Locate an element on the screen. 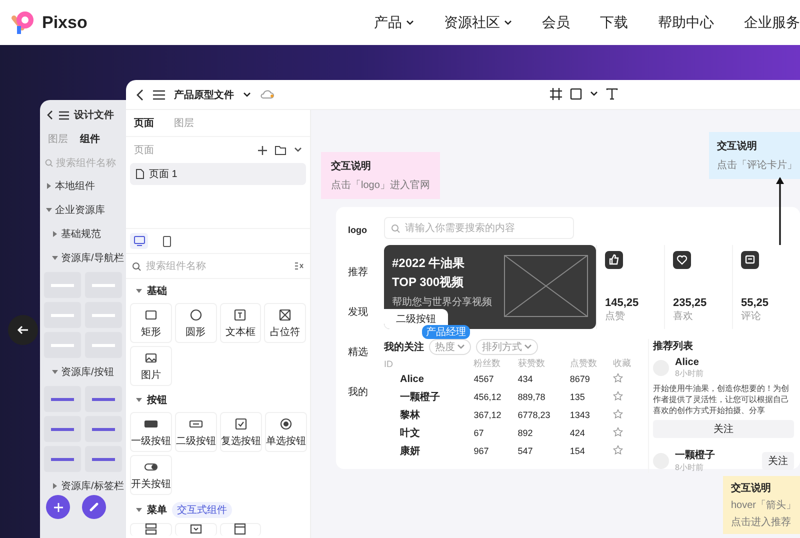 Image resolution: width=800 pixels, height=538 pixels. tag: 交互式组件 is located at coordinates (202, 510).